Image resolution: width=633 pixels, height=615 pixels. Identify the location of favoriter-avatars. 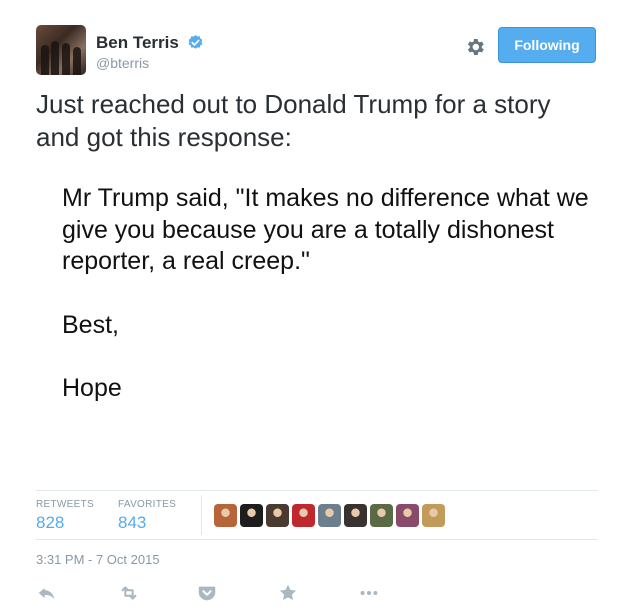
(329, 516).